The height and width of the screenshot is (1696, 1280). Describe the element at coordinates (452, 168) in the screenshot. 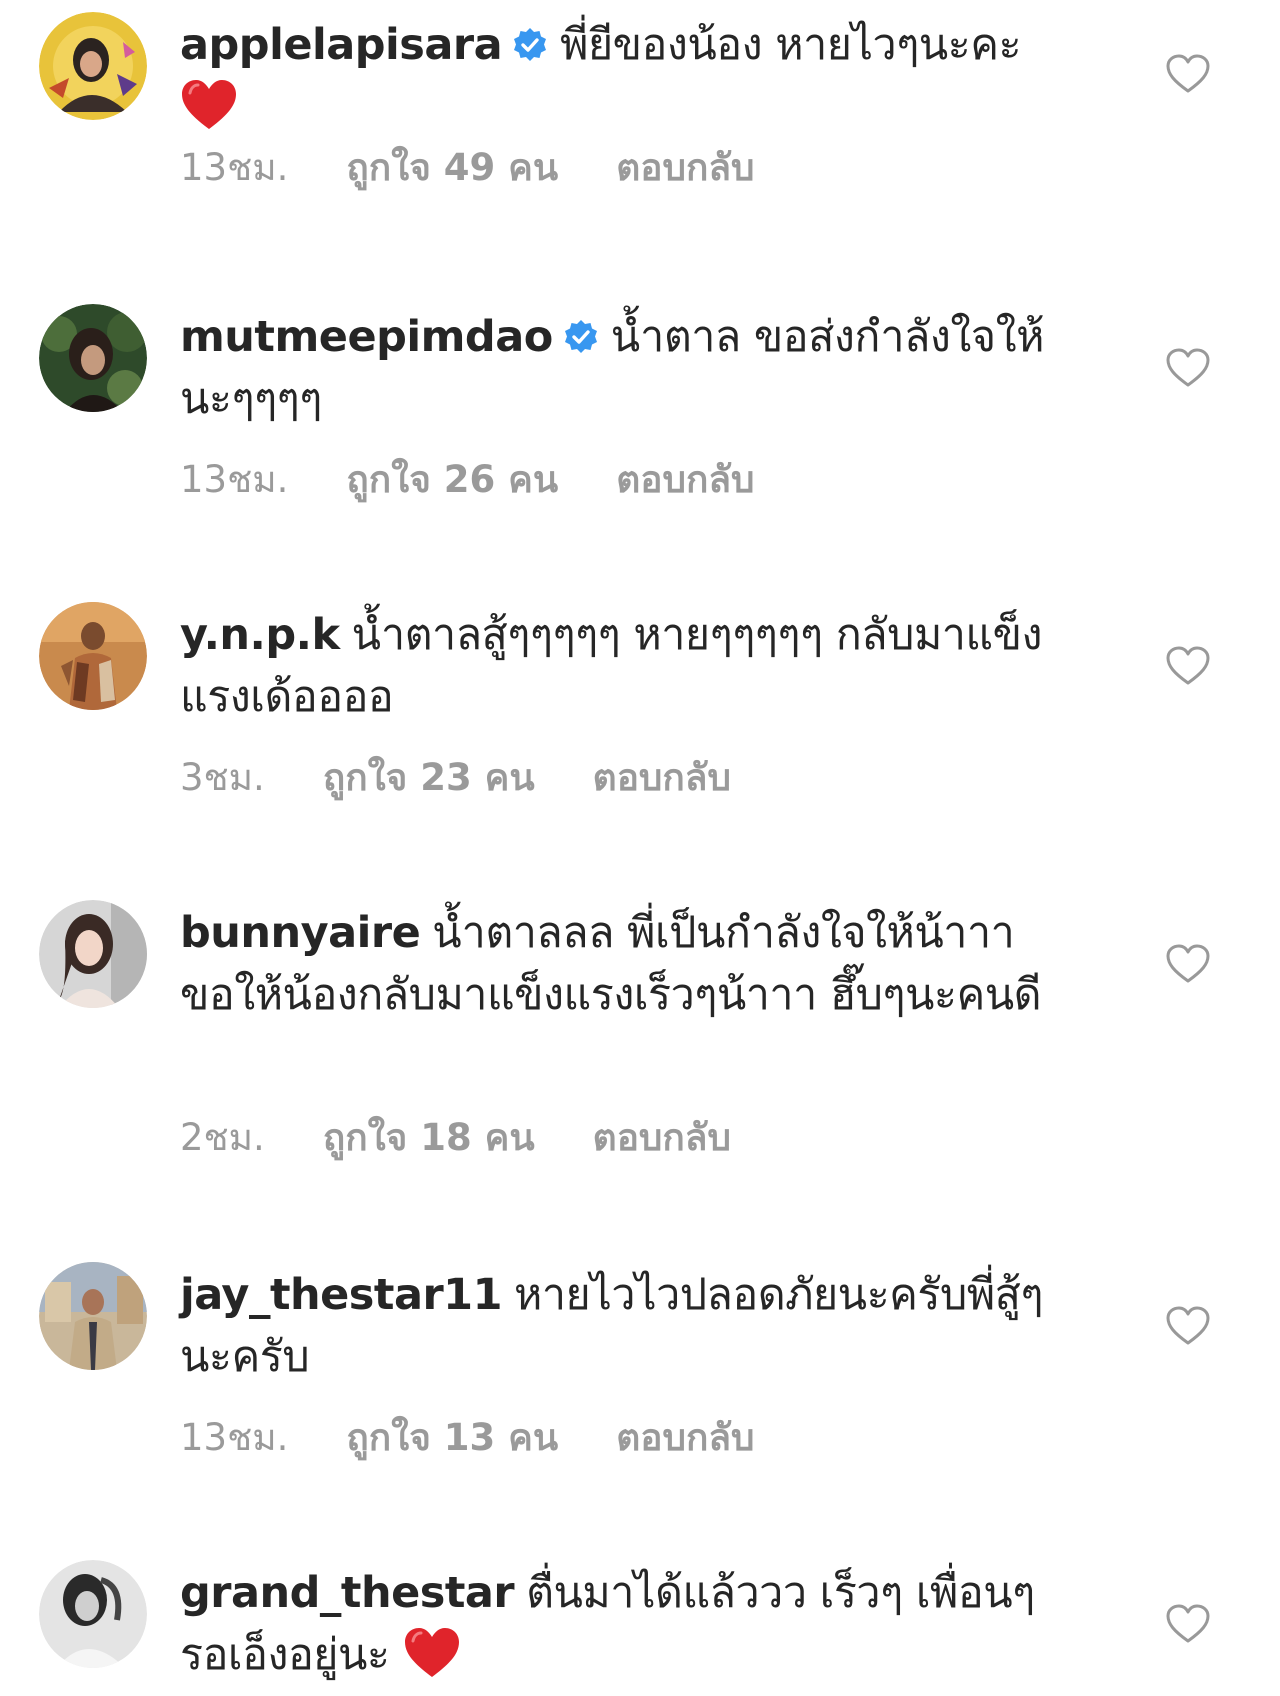

I see `comment-likes: ถูกใจ 49 คน` at that location.